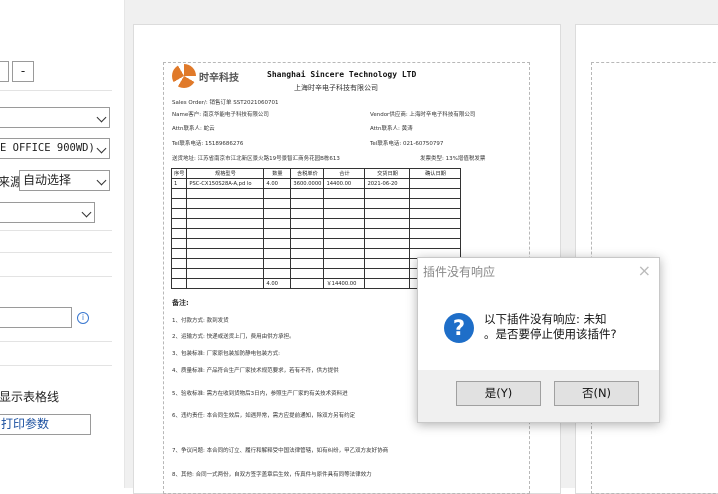 This screenshot has width=718, height=494. What do you see at coordinates (307, 173) in the screenshot?
I see `table-header: 含税单价` at bounding box center [307, 173].